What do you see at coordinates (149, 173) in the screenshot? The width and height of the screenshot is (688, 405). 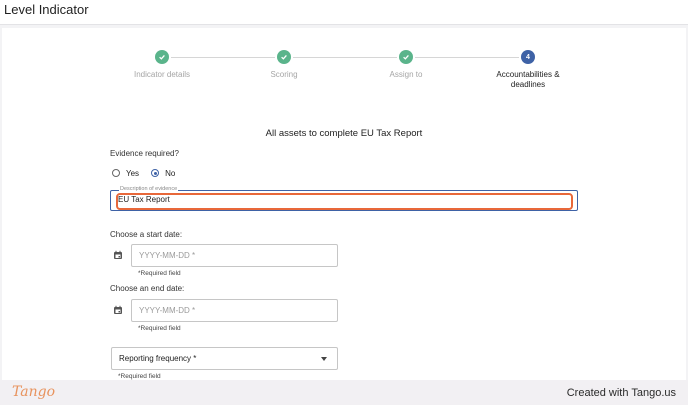 I see `evidence-radio-group: Yes No` at bounding box center [149, 173].